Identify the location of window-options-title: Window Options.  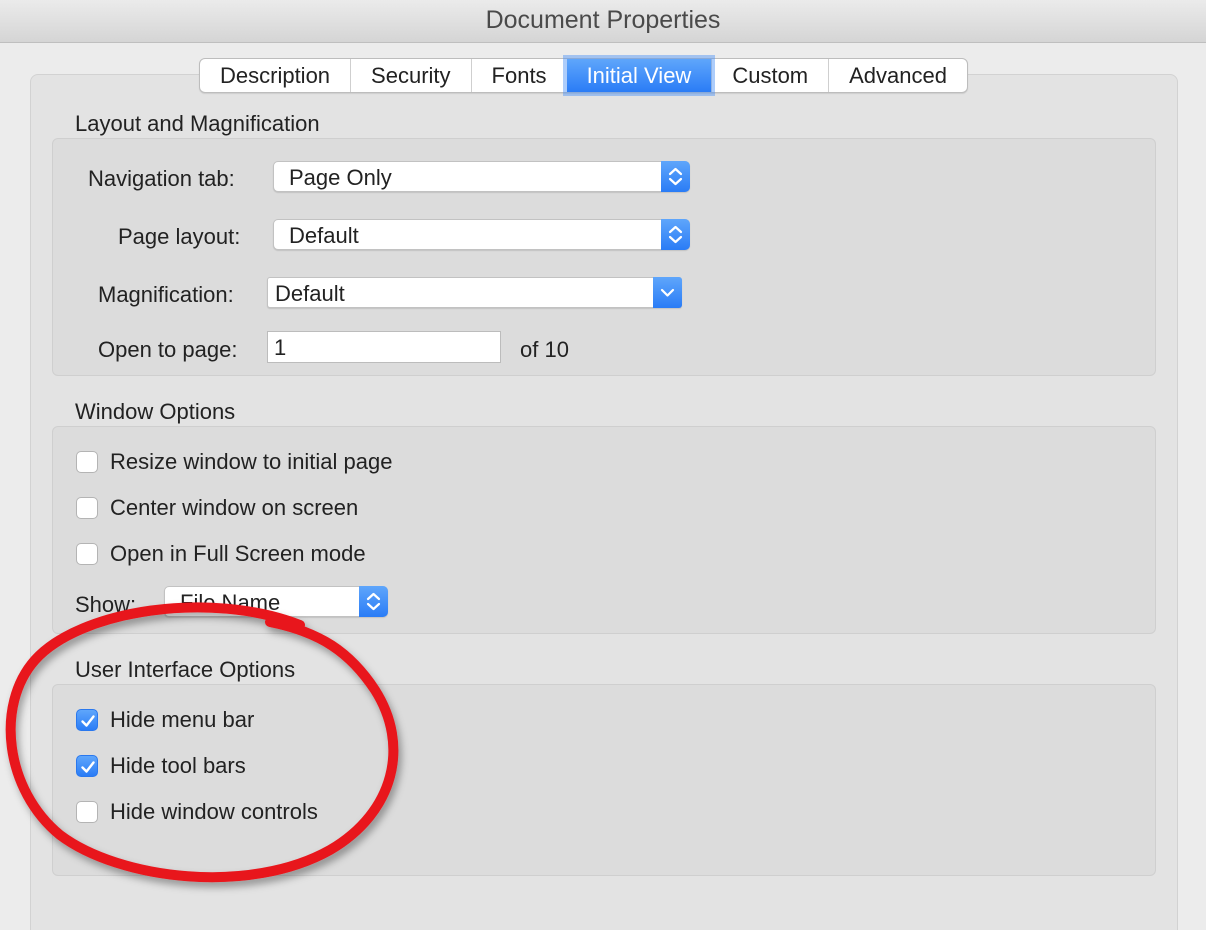
(155, 411).